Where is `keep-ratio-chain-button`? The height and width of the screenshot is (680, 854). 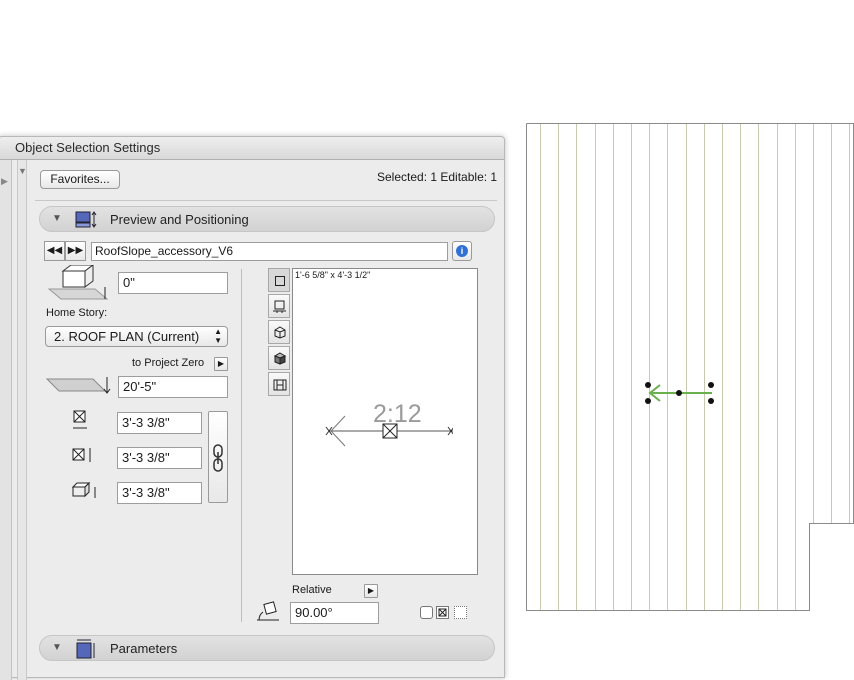
keep-ratio-chain-button is located at coordinates (218, 457).